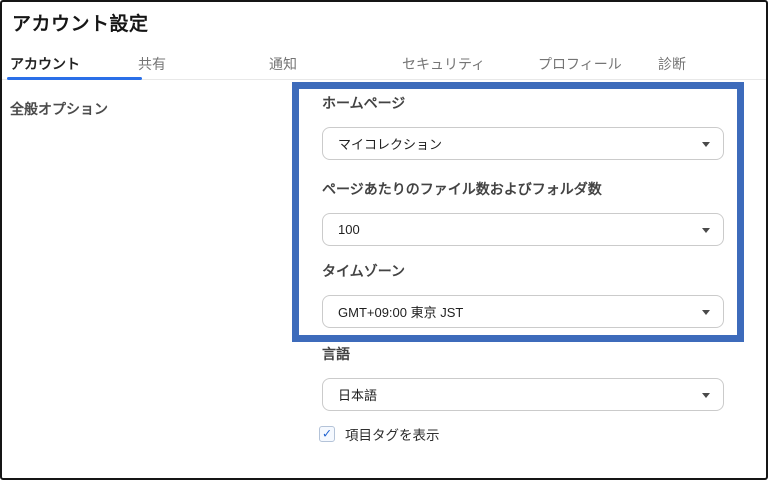 The height and width of the screenshot is (480, 768). What do you see at coordinates (349, 229) in the screenshot?
I see `files-per-page-select-value: 100` at bounding box center [349, 229].